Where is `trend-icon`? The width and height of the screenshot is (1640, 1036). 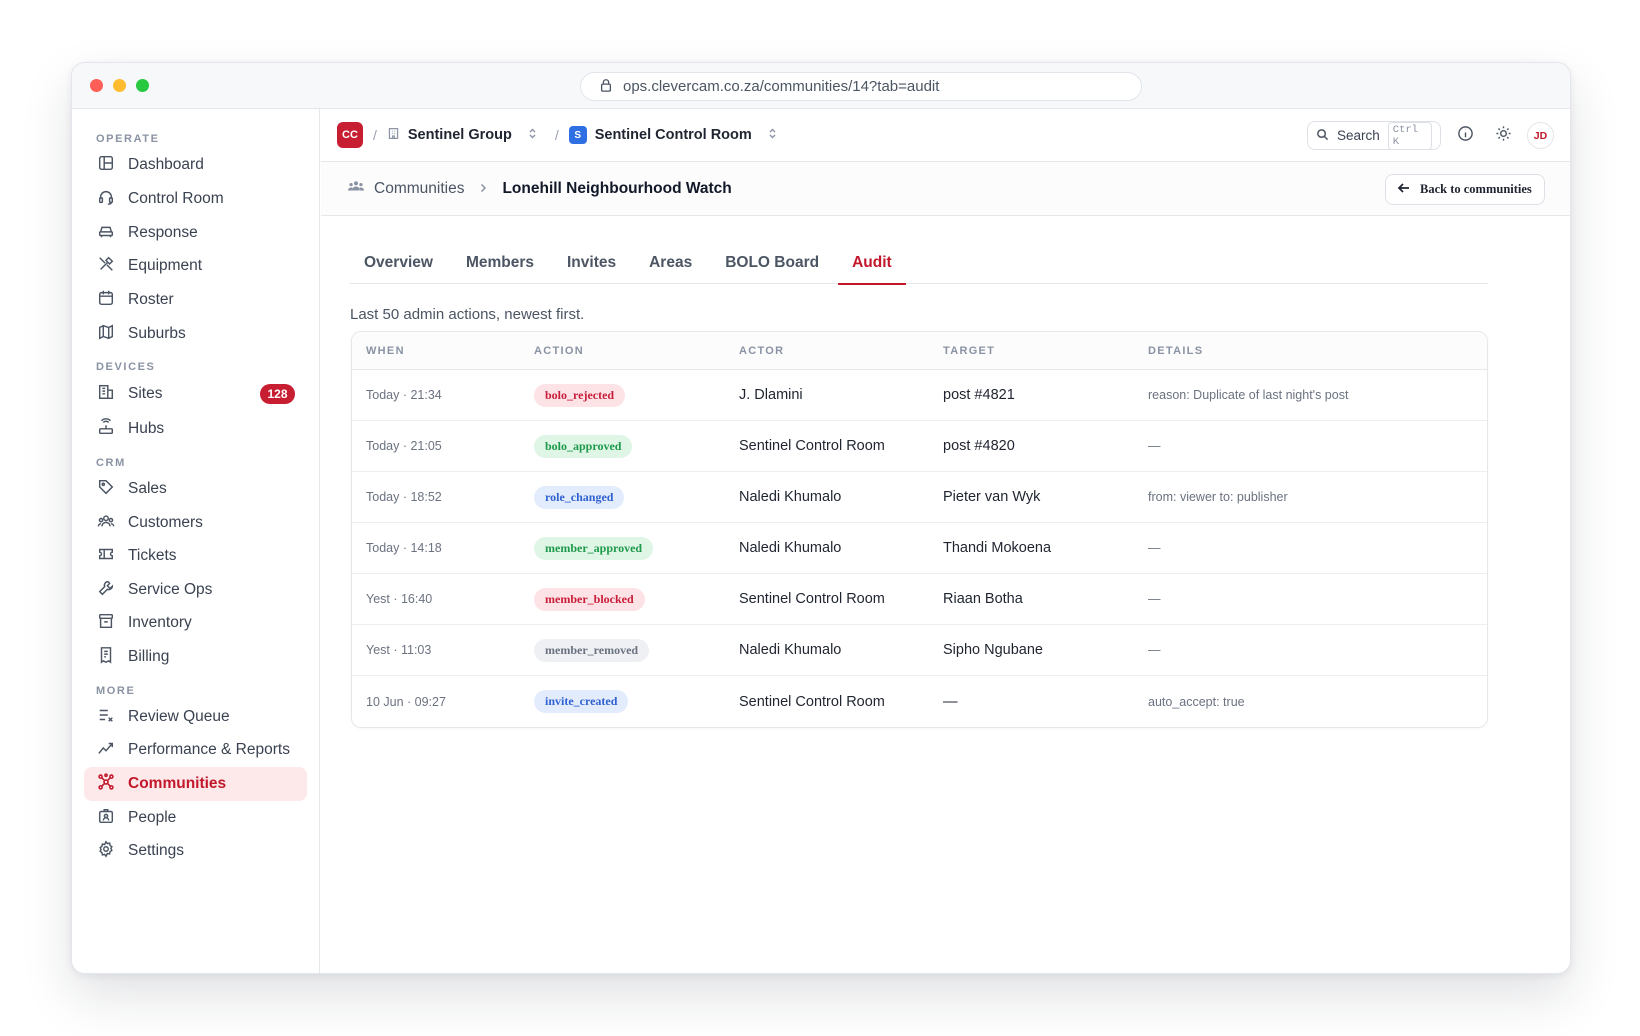 trend-icon is located at coordinates (106, 750).